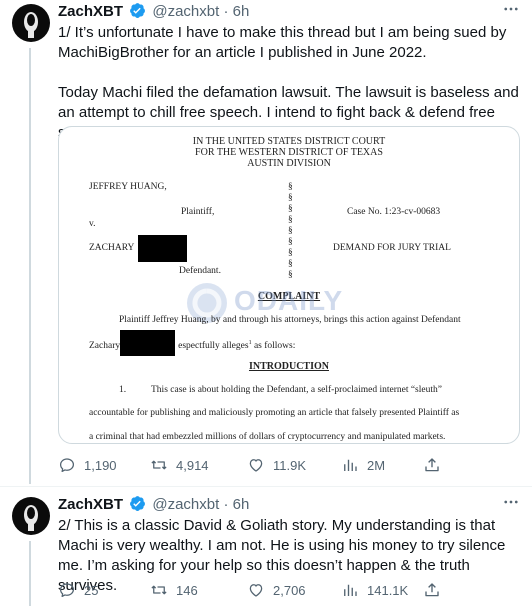 The width and height of the screenshot is (532, 606). I want to click on retweet-count: 146, so click(187, 590).